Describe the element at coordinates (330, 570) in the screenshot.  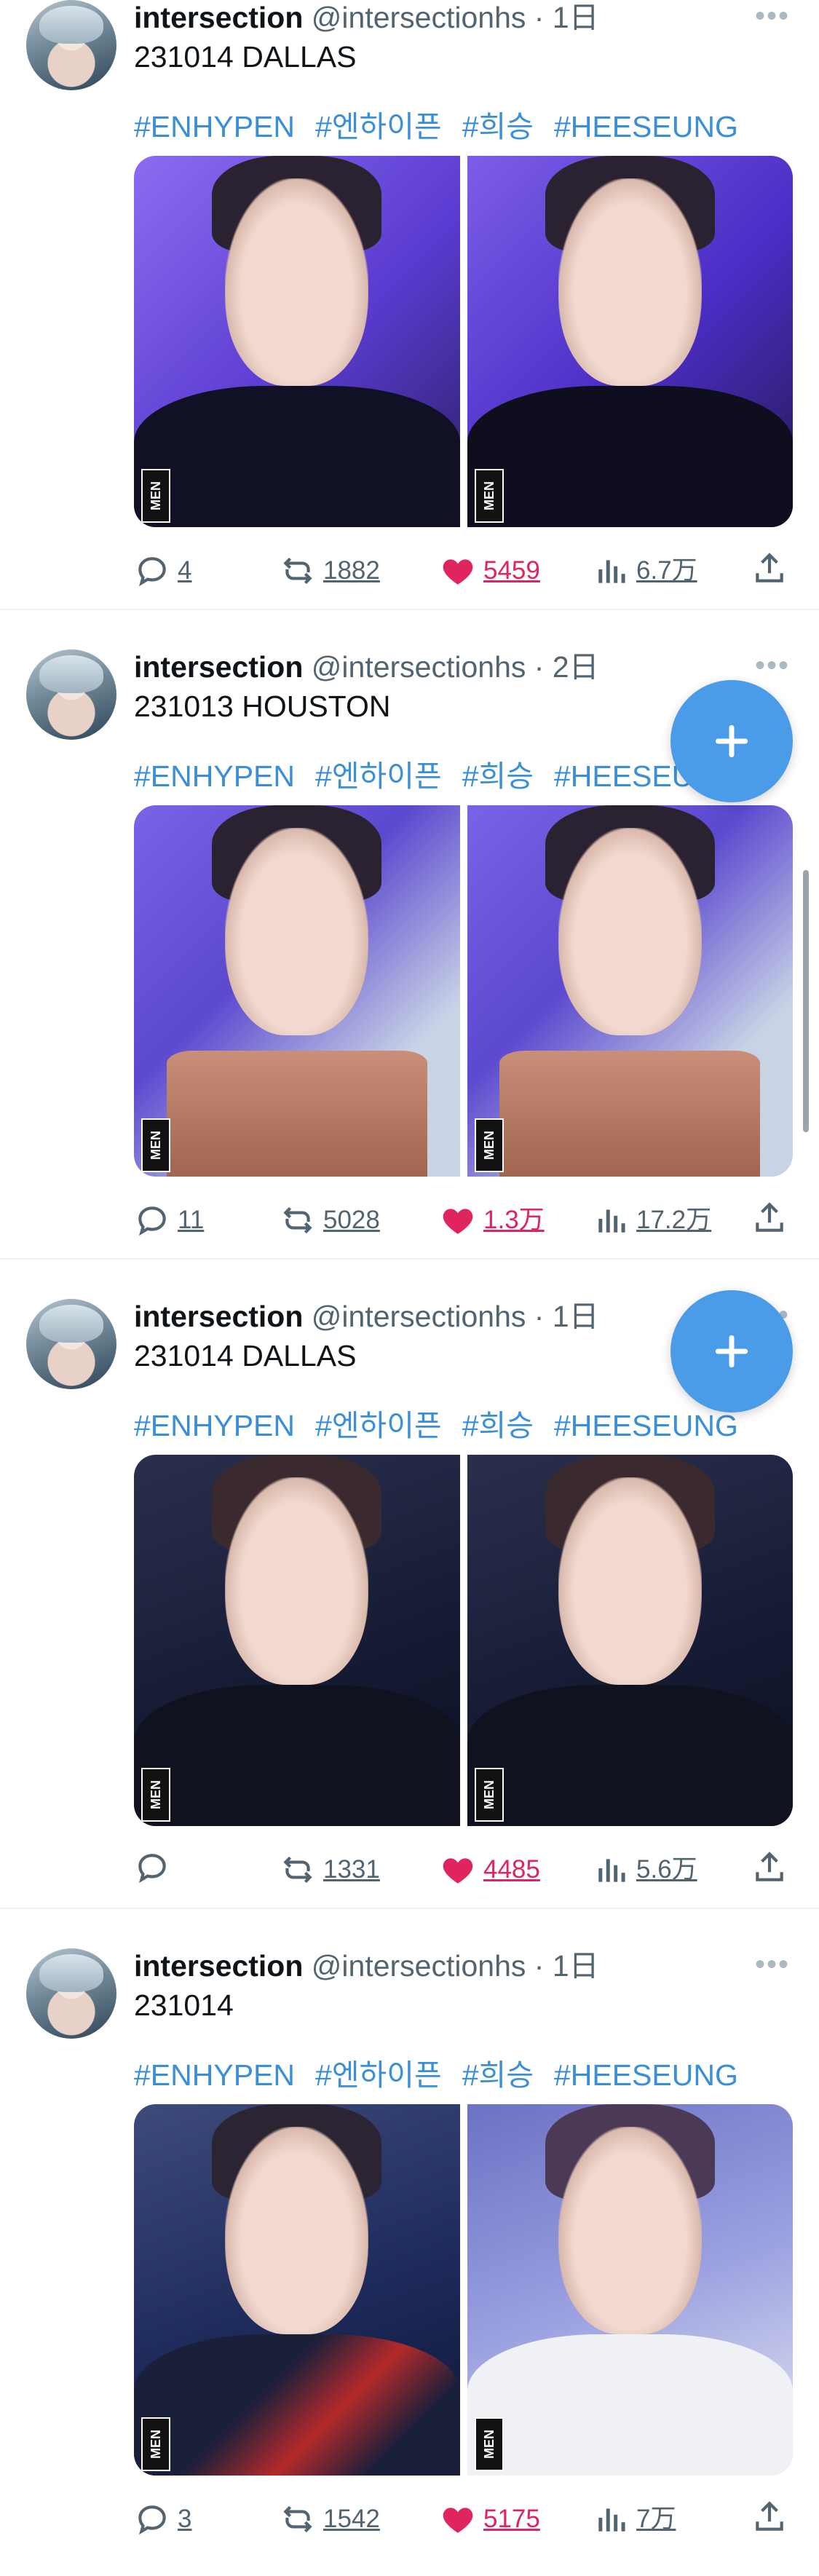
I see `retweet-button: 1882` at that location.